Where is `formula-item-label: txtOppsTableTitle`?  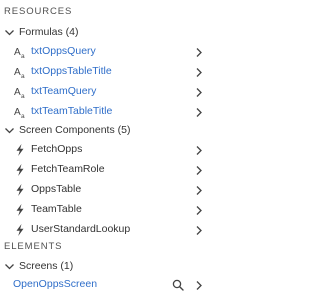
formula-item-label: txtOppsTableTitle is located at coordinates (71, 71).